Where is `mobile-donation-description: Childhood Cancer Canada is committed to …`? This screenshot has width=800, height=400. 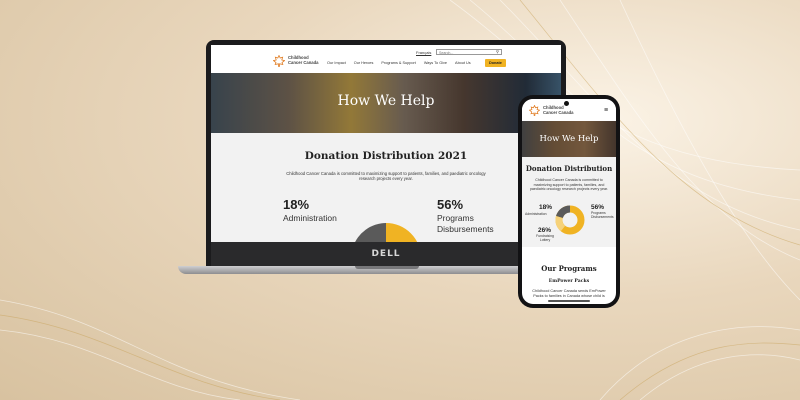
mobile-donation-description: Childhood Cancer Canada is committed to … is located at coordinates (569, 185).